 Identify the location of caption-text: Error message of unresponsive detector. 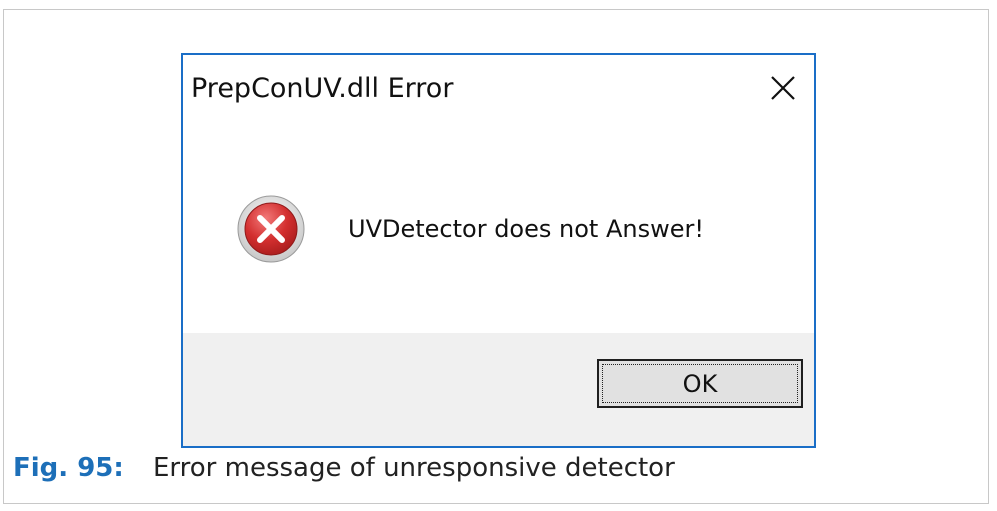
(414, 468).